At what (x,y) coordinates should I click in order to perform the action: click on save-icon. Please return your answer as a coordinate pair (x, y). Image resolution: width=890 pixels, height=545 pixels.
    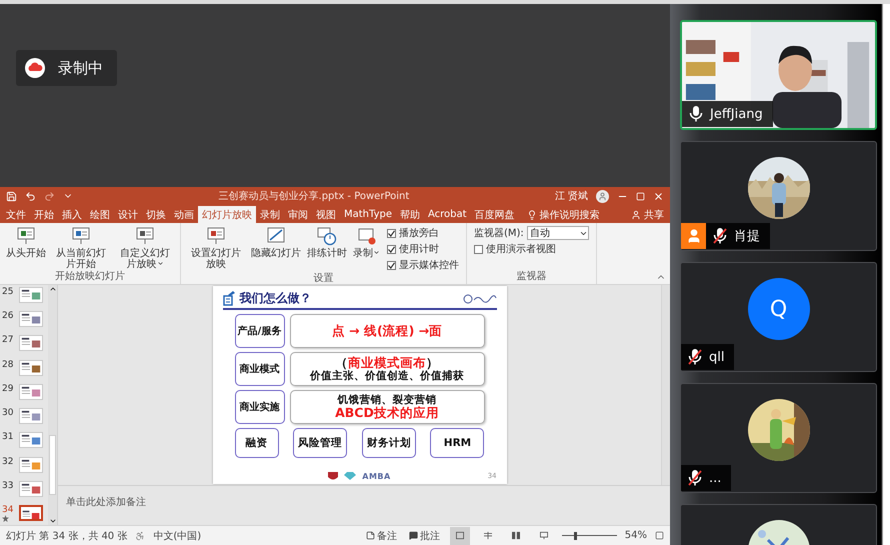
    Looking at the image, I should click on (11, 196).